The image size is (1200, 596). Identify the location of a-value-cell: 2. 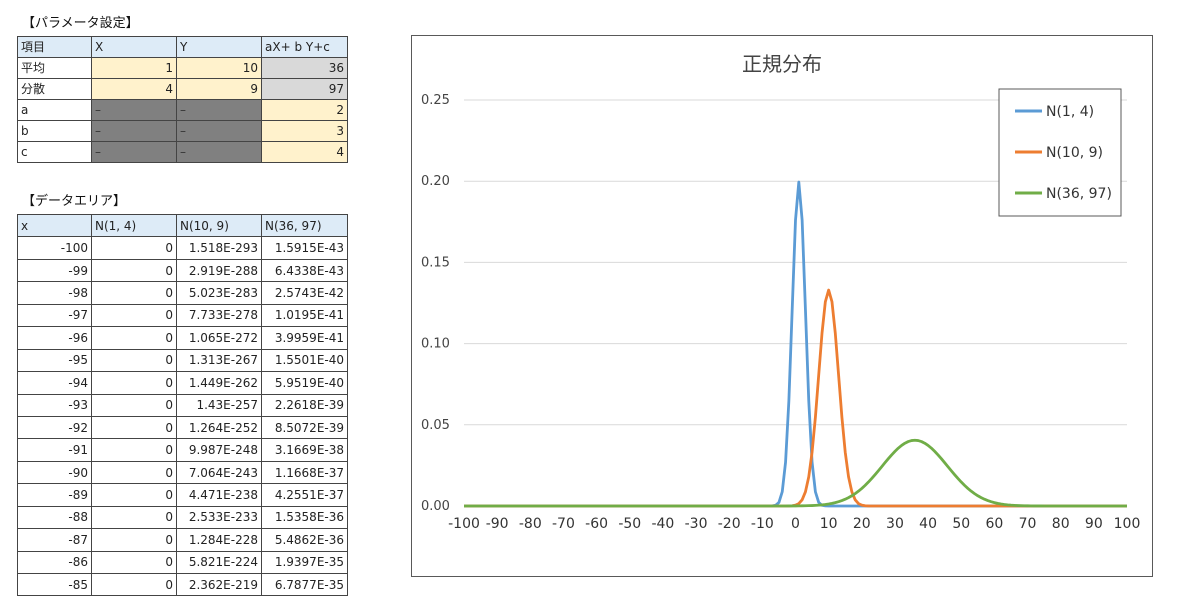
(304, 110).